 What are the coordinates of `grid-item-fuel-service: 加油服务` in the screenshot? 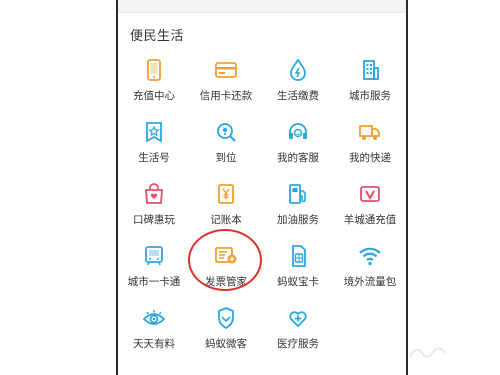 It's located at (298, 202).